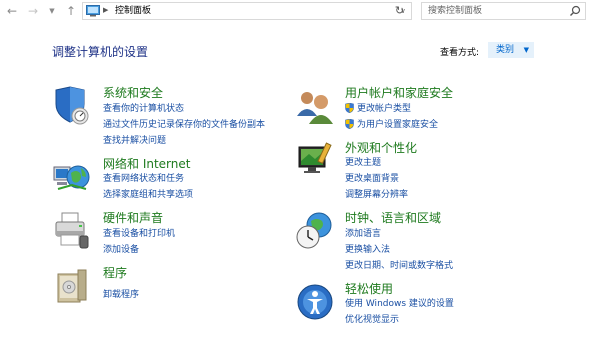 Image resolution: width=589 pixels, height=337 pixels. Describe the element at coordinates (133, 11) in the screenshot. I see `breadcrumb-control-panel: 控制面板` at that location.